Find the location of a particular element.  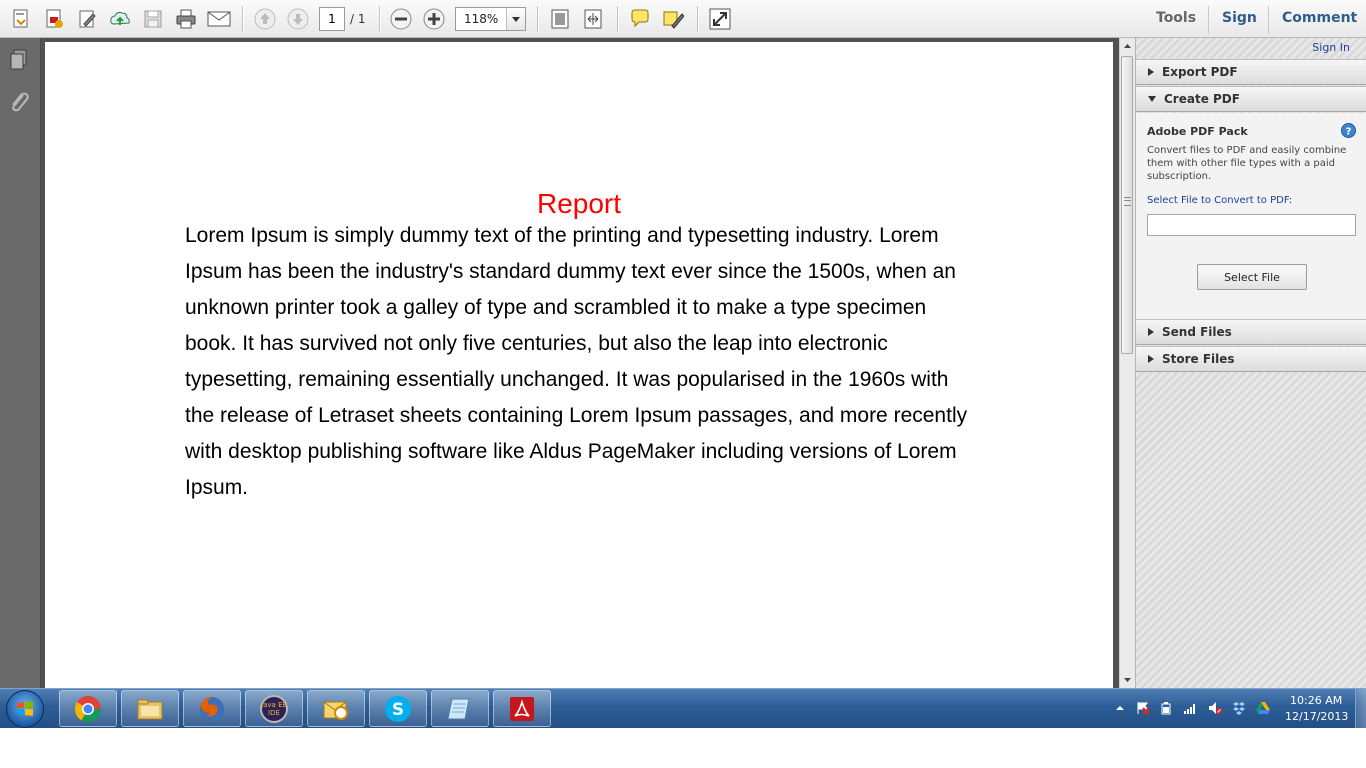

panel-label: Export PDF is located at coordinates (1200, 72).